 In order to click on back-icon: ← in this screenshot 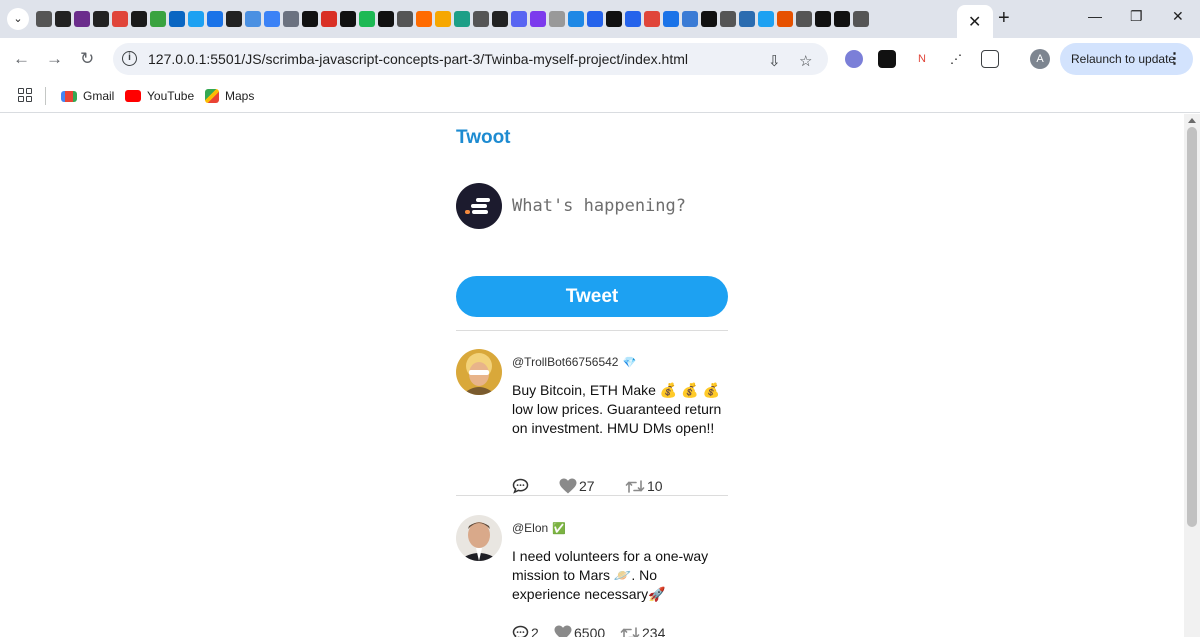, I will do `click(21, 59)`.